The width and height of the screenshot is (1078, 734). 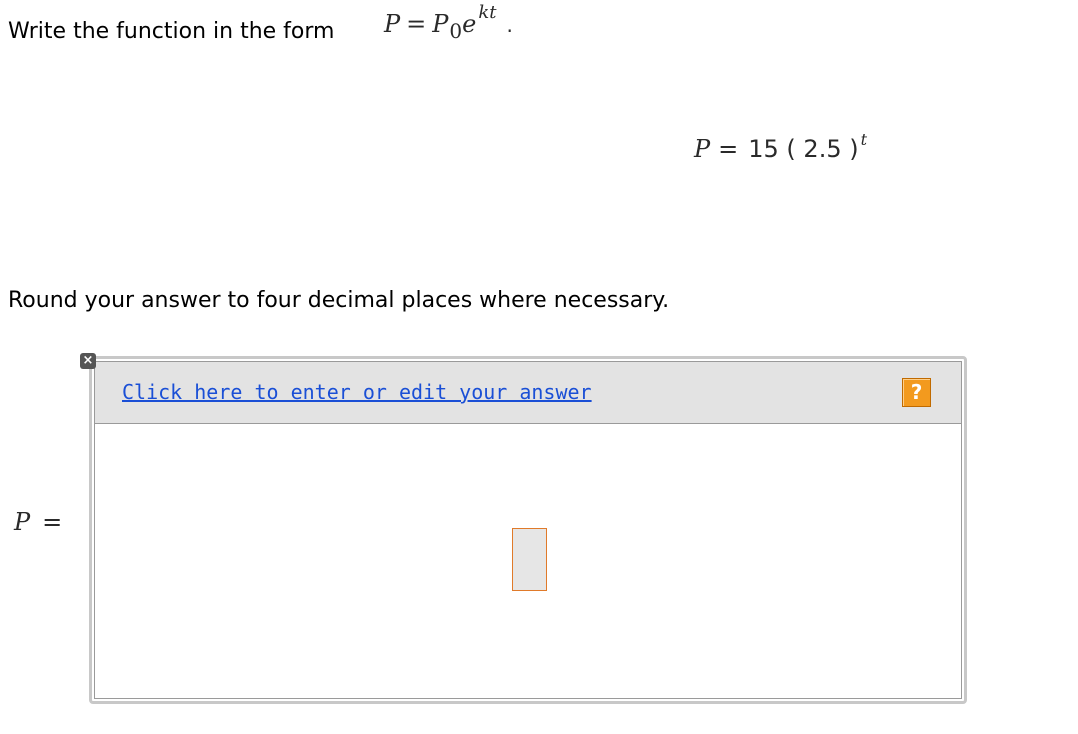 What do you see at coordinates (509, 25) in the screenshot?
I see `formula-period: .` at bounding box center [509, 25].